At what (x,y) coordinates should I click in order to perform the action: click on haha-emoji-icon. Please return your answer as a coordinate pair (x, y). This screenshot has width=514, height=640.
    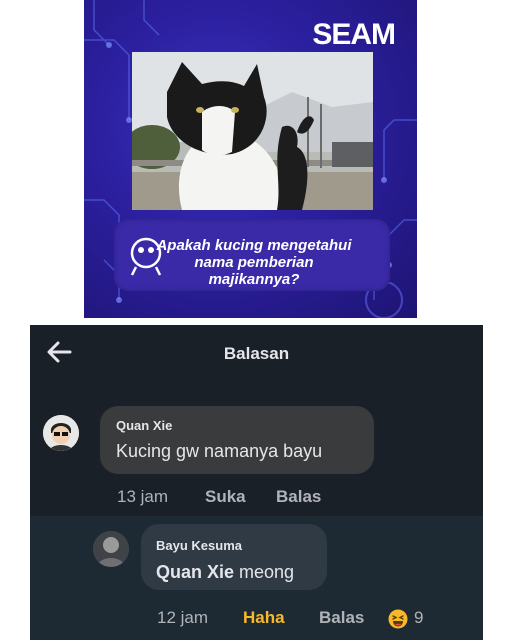
    Looking at the image, I should click on (398, 619).